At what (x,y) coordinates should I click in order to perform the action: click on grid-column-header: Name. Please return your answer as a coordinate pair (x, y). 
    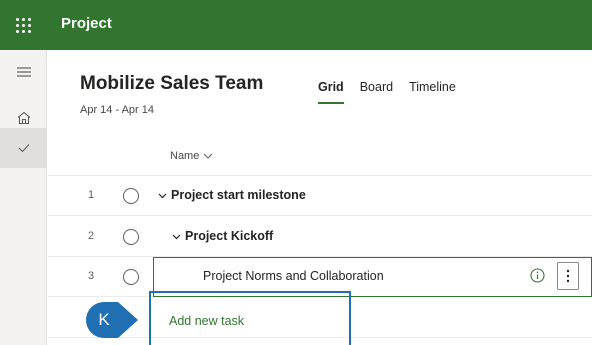
    Looking at the image, I should click on (320, 158).